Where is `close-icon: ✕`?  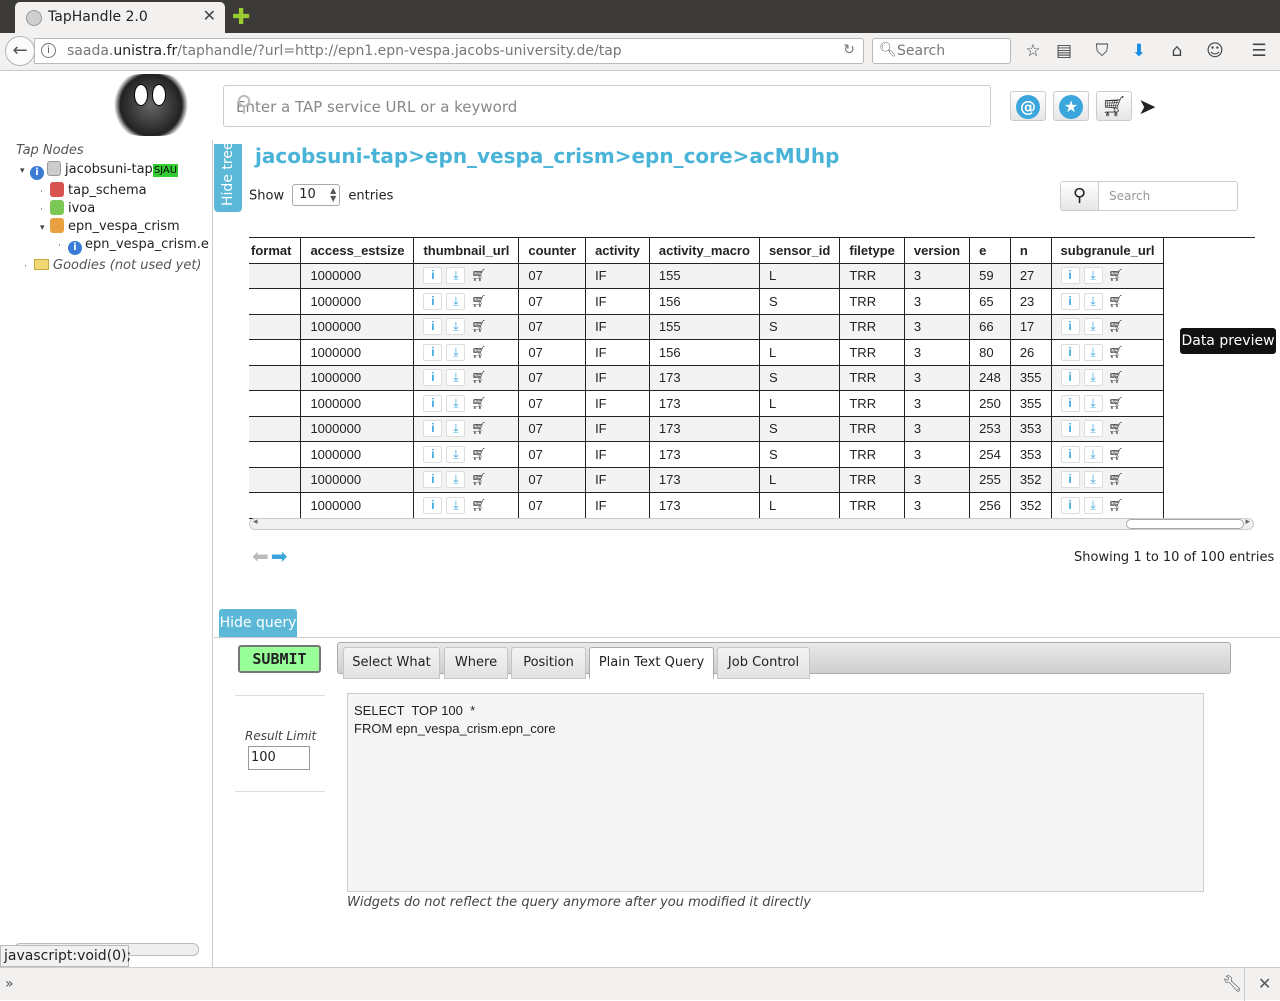
close-icon: ✕ is located at coordinates (1264, 983).